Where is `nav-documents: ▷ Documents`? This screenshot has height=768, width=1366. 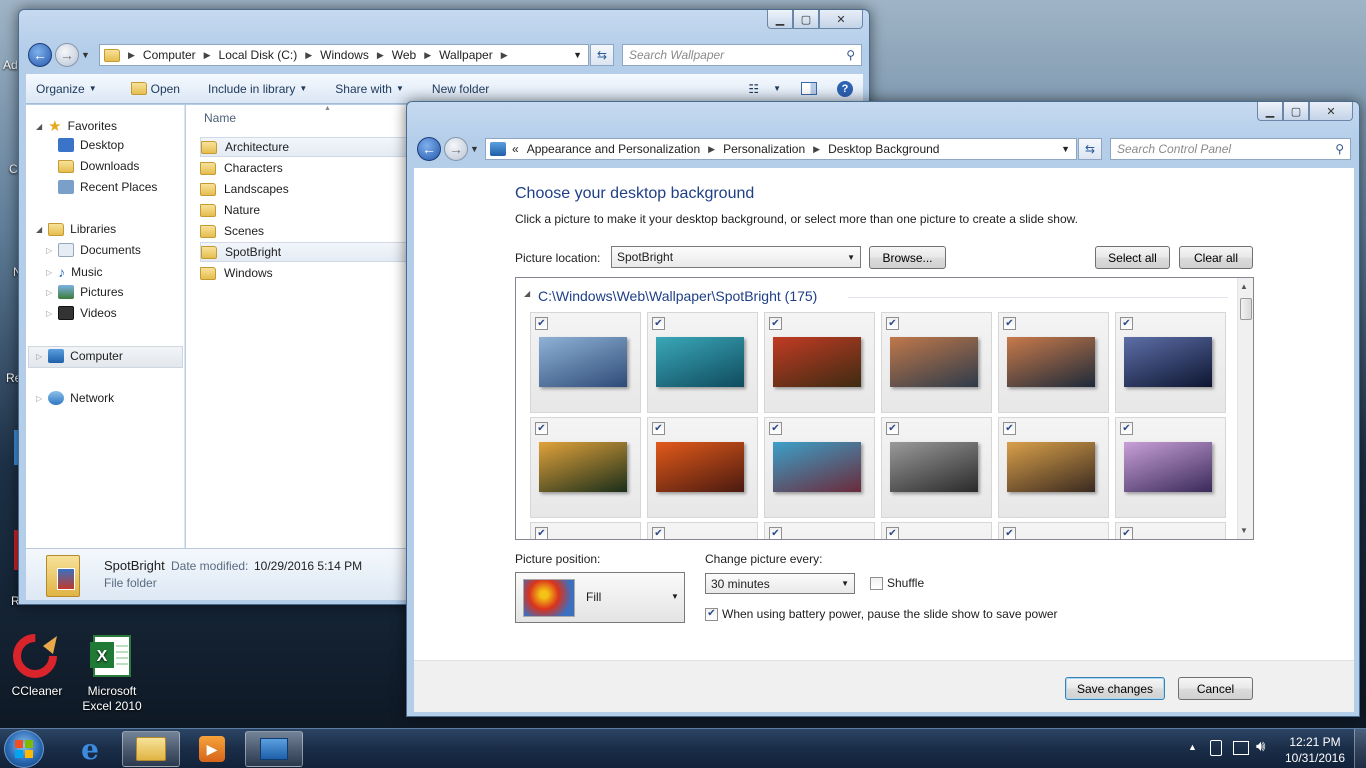
nav-documents: ▷ Documents is located at coordinates (93, 250).